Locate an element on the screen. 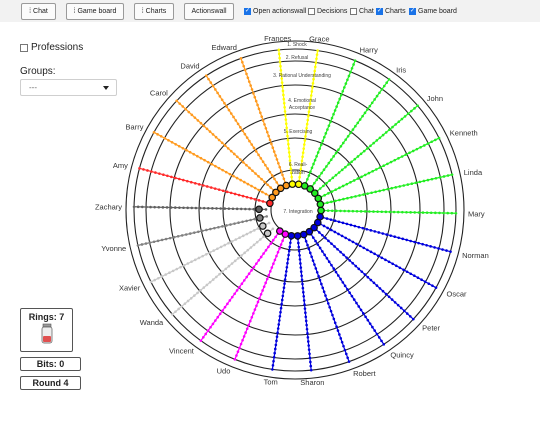  token-edward is located at coordinates (286, 185).